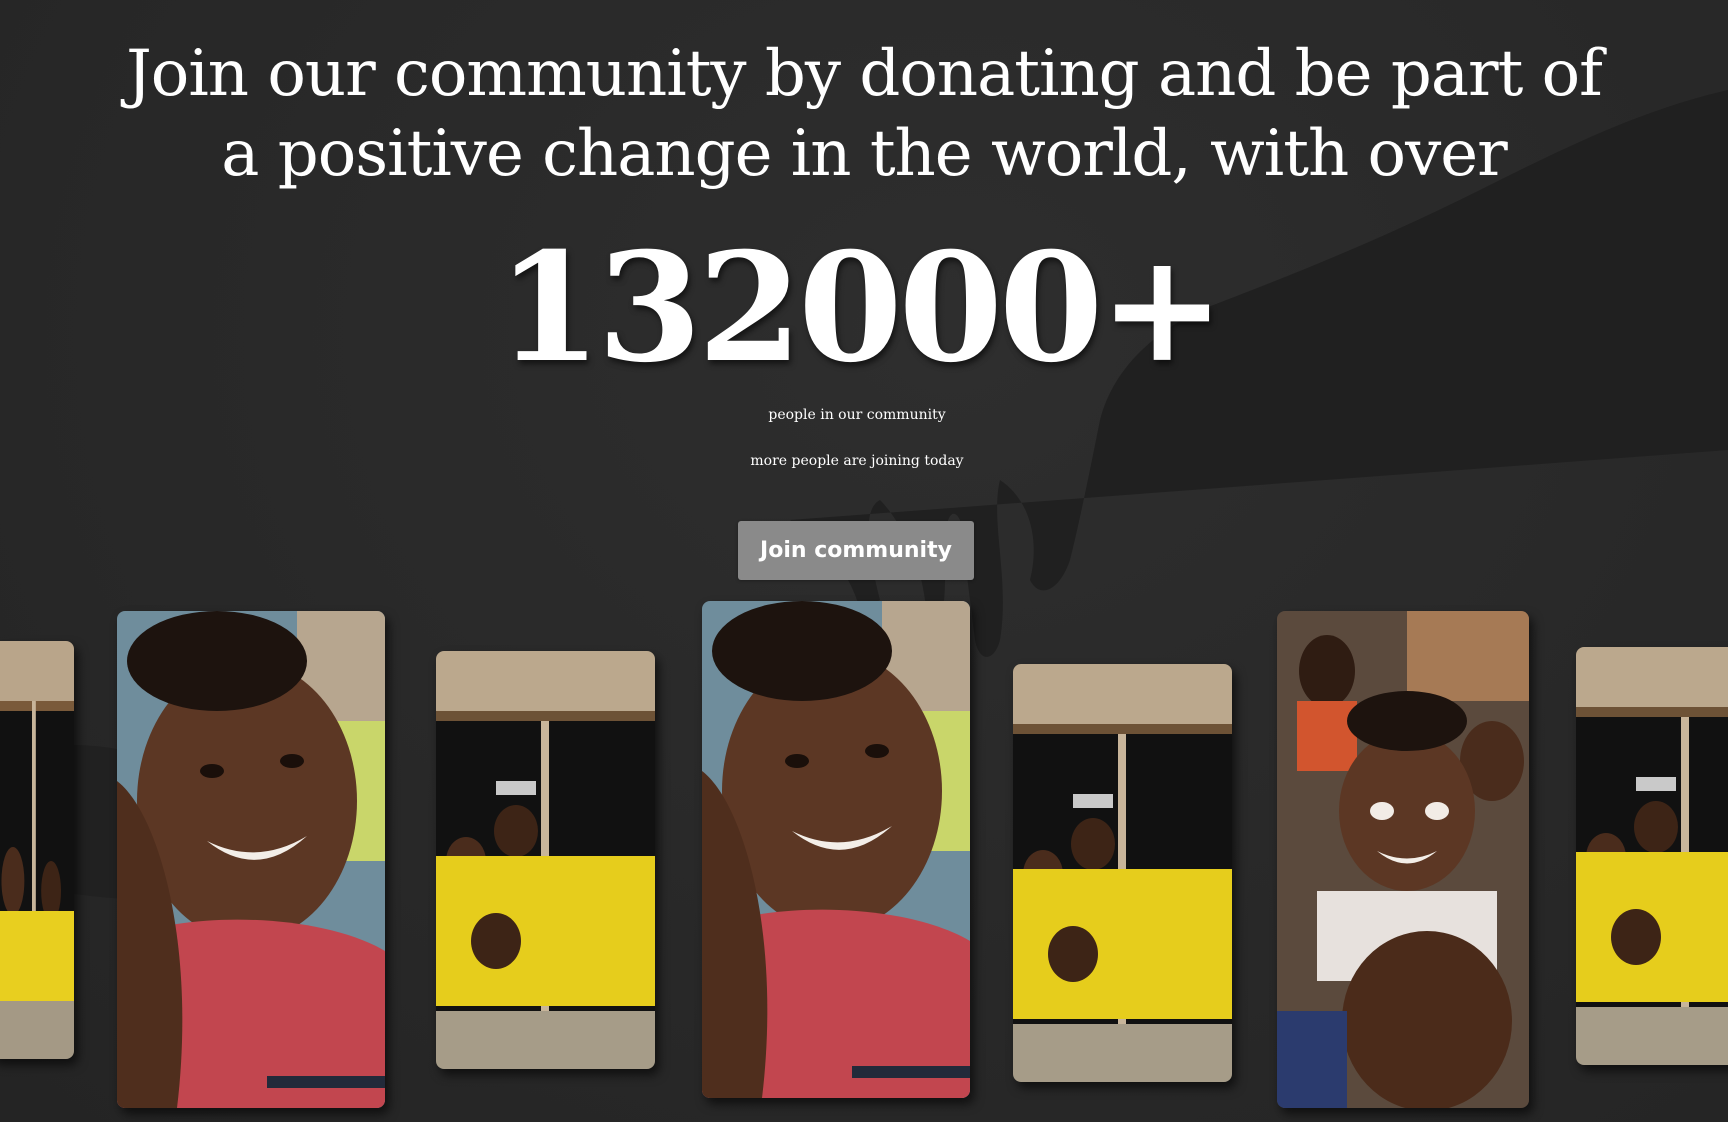 The width and height of the screenshot is (1728, 1122). I want to click on counter-caption: people in our community, so click(857, 415).